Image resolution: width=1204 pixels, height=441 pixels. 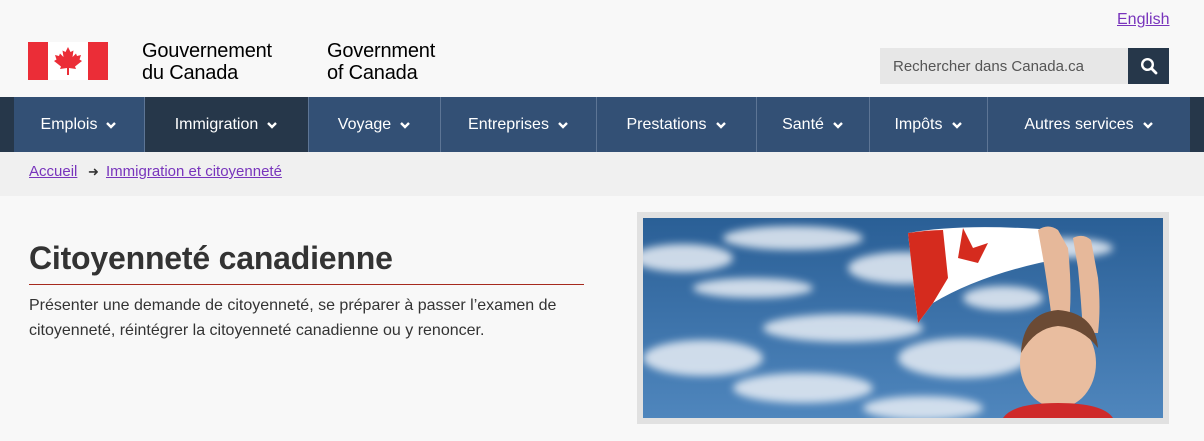 What do you see at coordinates (803, 124) in the screenshot?
I see `menu-item-label: Santé` at bounding box center [803, 124].